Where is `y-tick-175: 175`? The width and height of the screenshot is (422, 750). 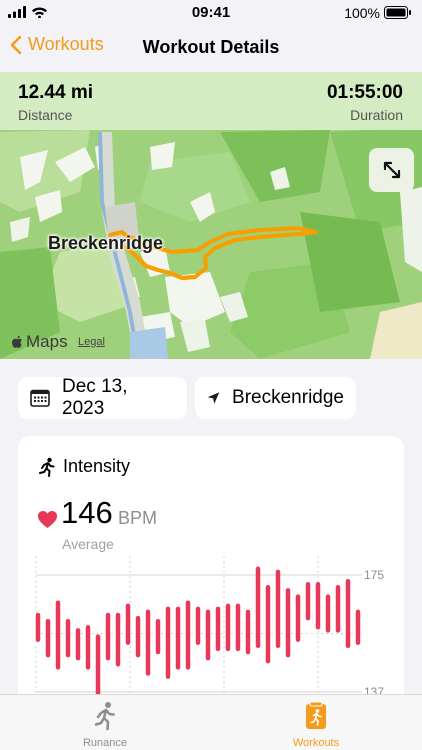 y-tick-175: 175 is located at coordinates (374, 575).